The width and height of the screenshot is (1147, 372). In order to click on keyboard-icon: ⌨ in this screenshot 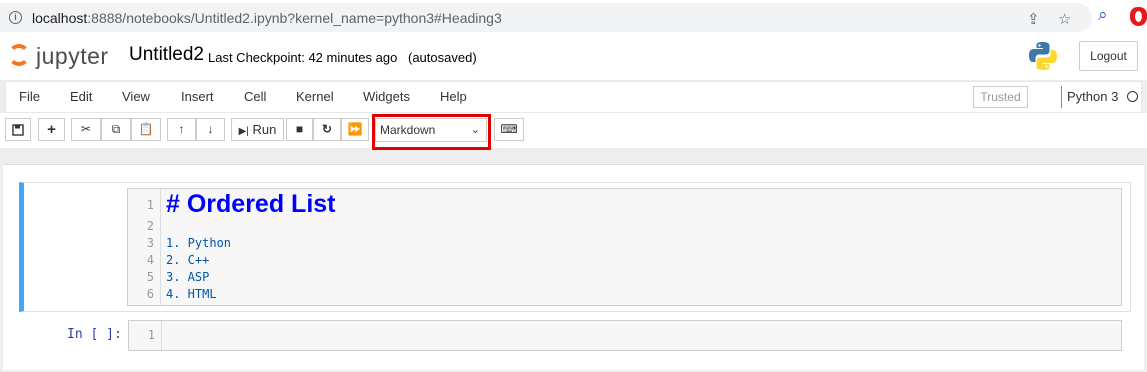, I will do `click(509, 129)`.